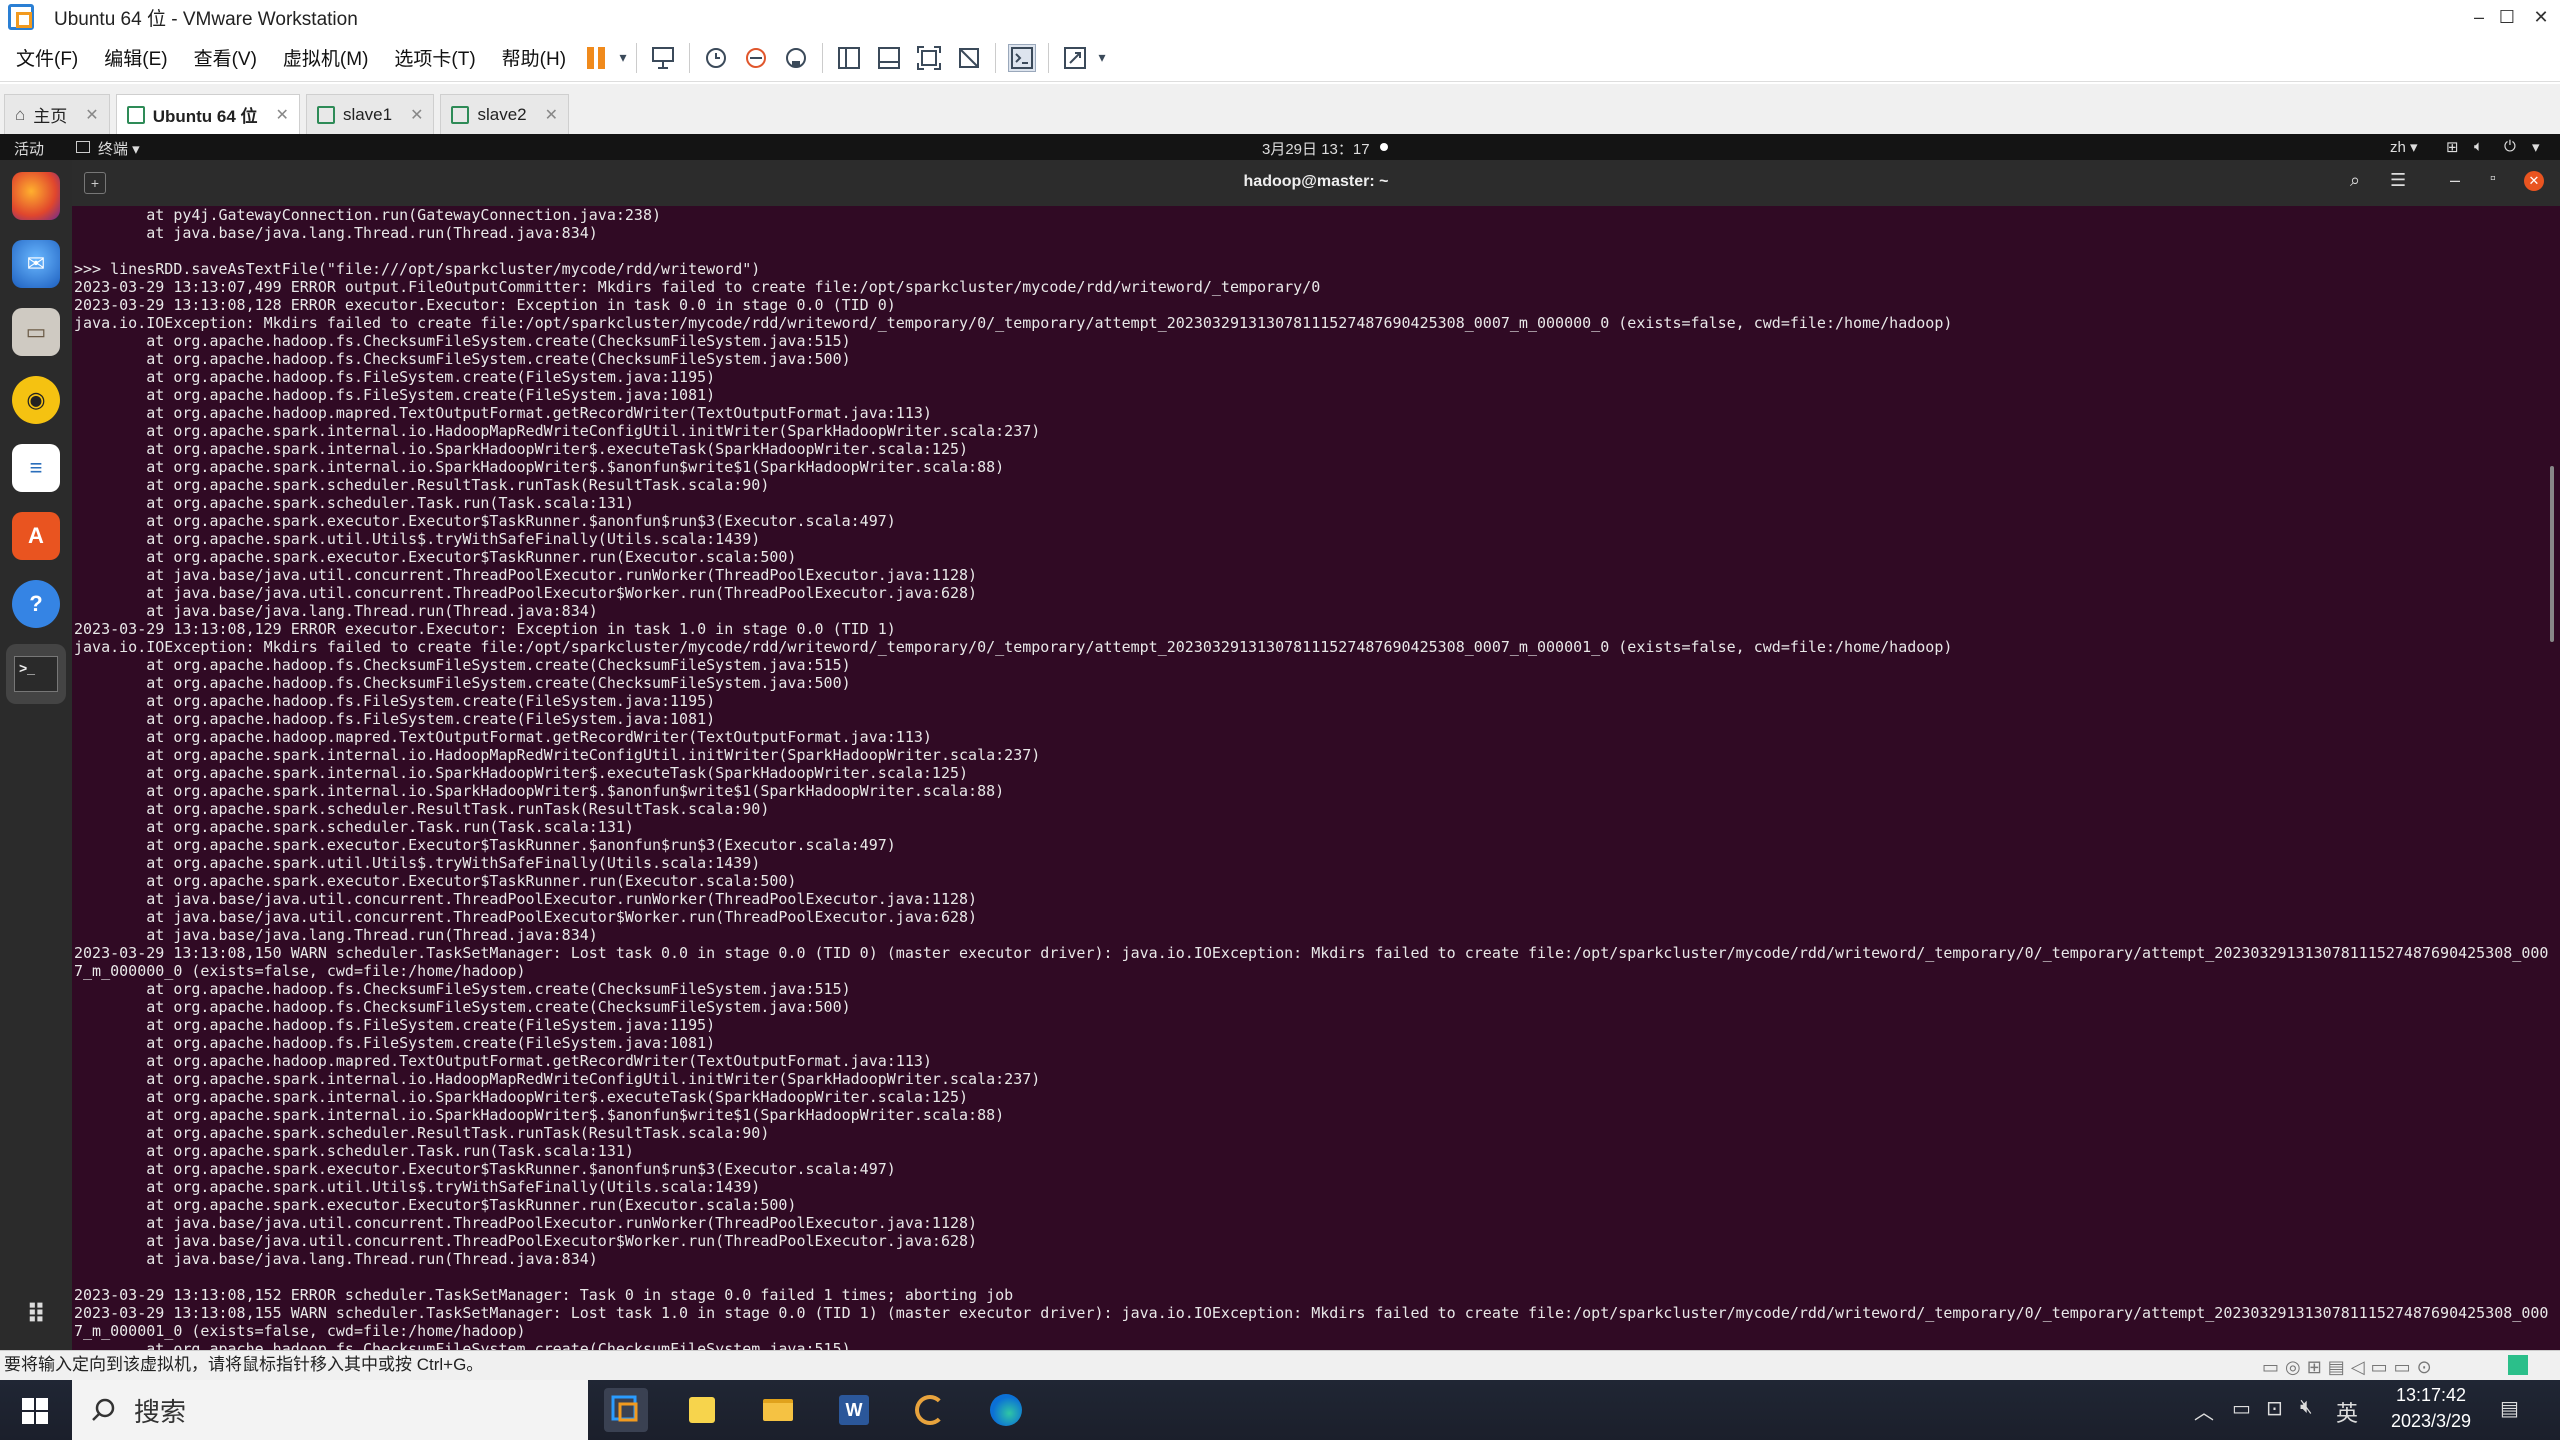  What do you see at coordinates (889, 58) in the screenshot?
I see `thumbnail-bar-icon` at bounding box center [889, 58].